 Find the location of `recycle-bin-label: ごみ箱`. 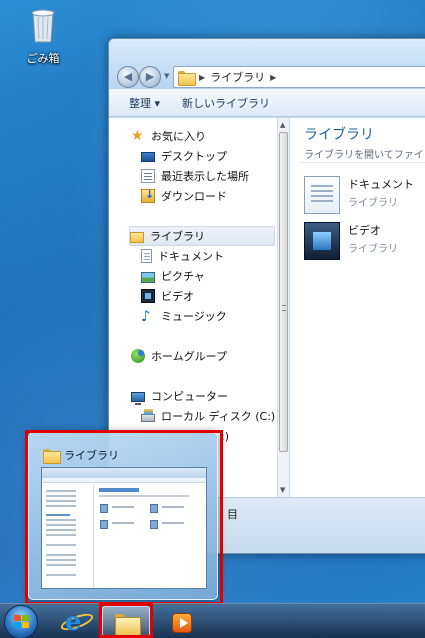

recycle-bin-label: ごみ箱 is located at coordinates (43, 58).